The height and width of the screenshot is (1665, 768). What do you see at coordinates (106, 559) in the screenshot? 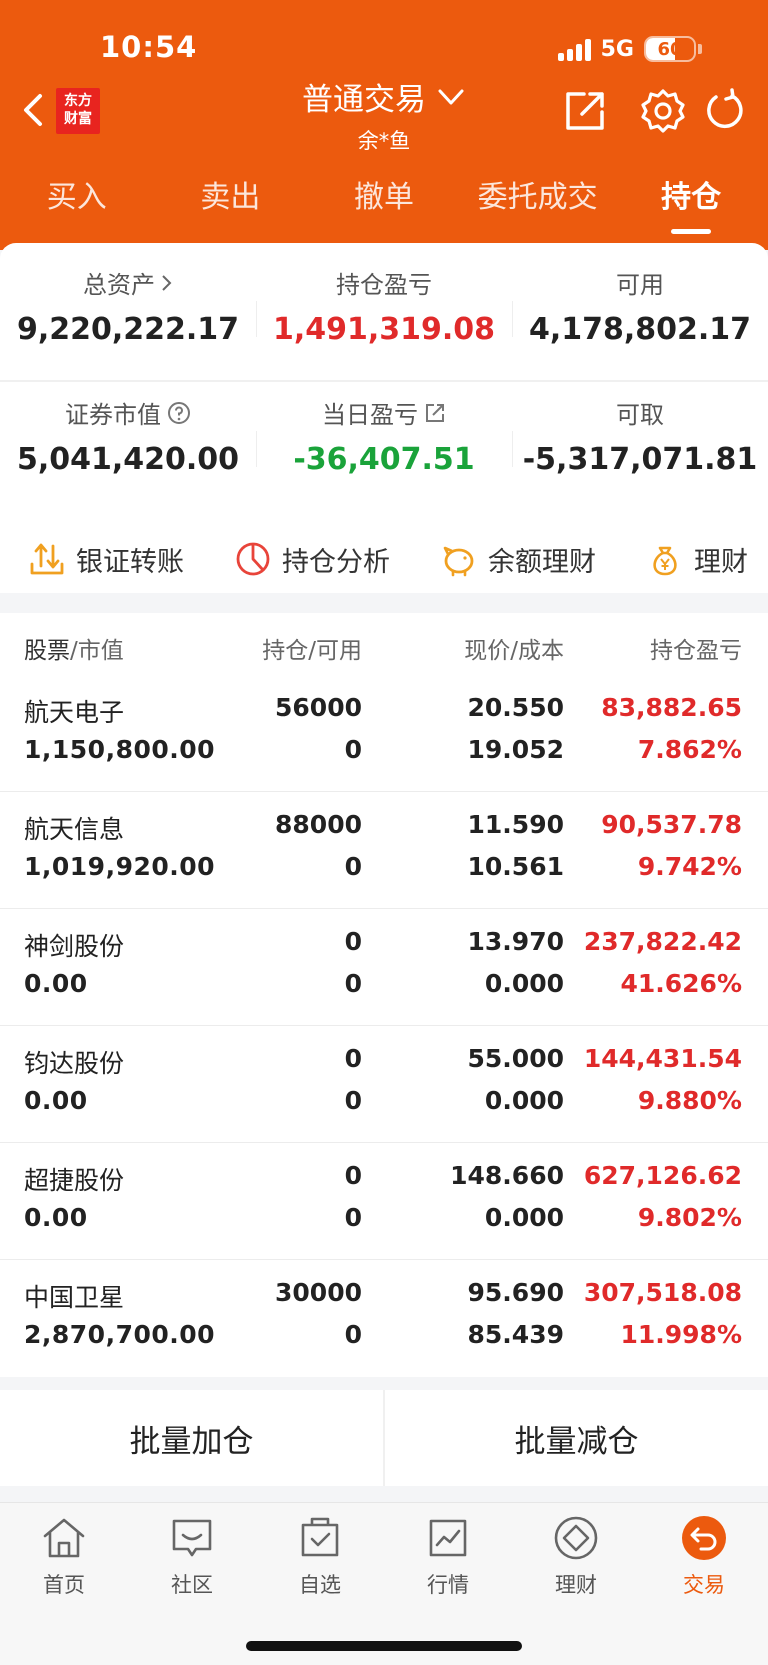
I see `quick-action-transfer: 银证转账` at bounding box center [106, 559].